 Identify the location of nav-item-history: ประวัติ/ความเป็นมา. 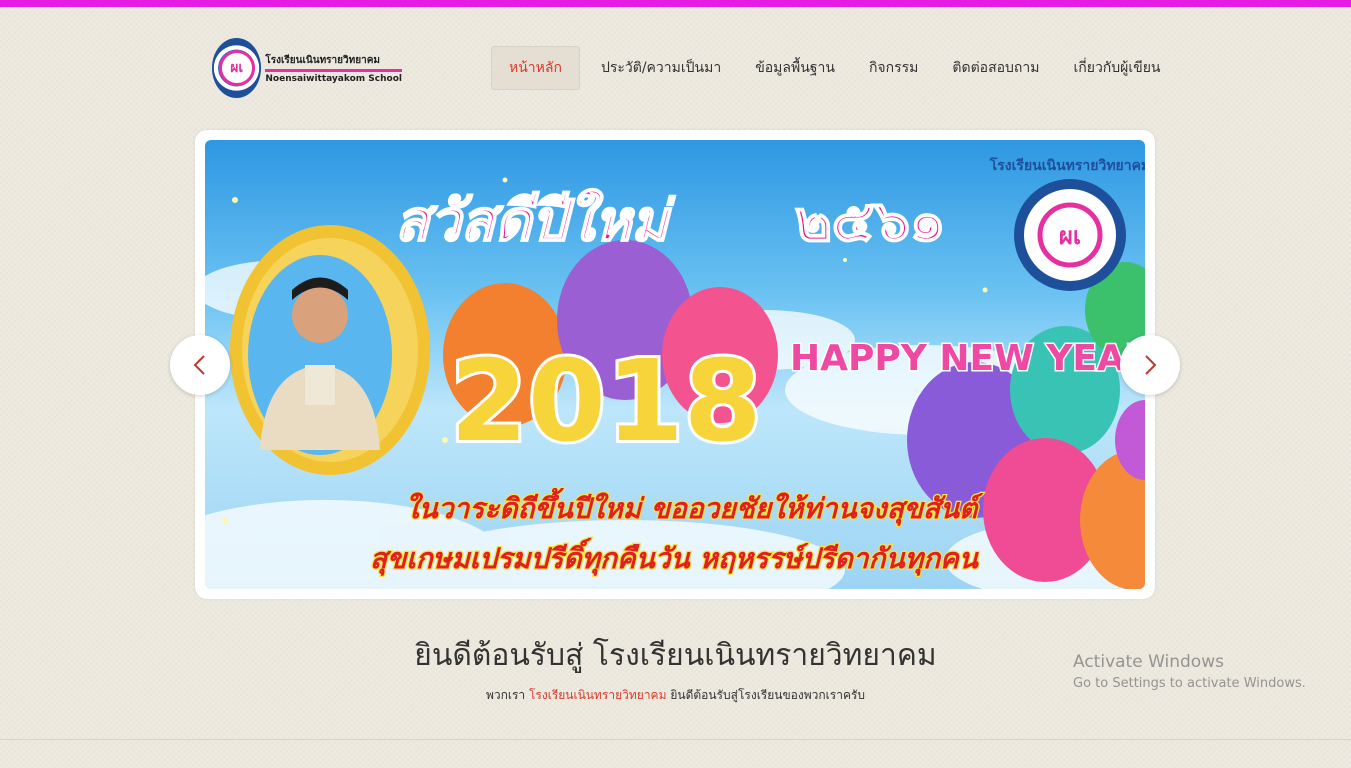
(661, 68).